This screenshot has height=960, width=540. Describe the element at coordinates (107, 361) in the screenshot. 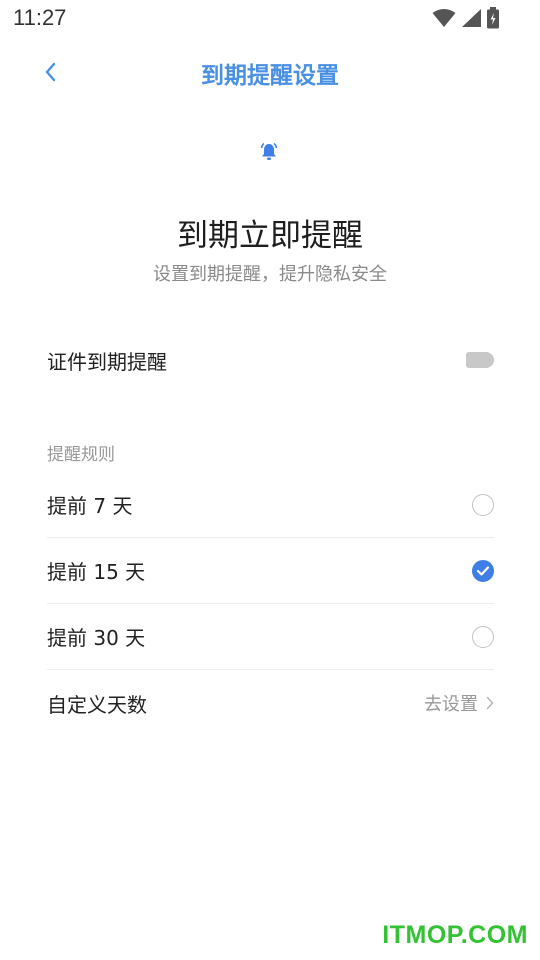

I see `expiry-toggle-label: 证件到期提醒` at that location.